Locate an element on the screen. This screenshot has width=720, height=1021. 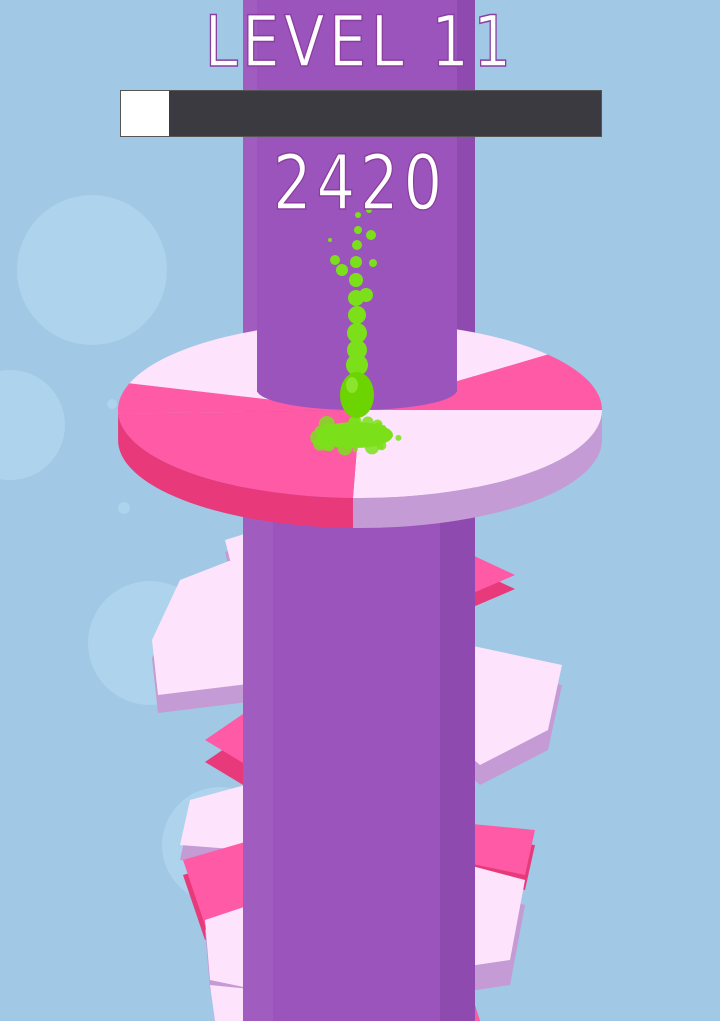
splash-drop is located at coordinates (398, 438).